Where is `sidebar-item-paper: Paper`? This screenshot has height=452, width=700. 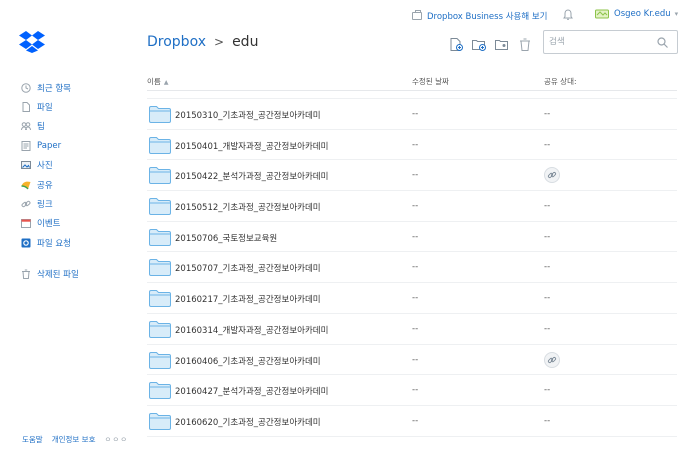
sidebar-item-paper: Paper is located at coordinates (76, 145).